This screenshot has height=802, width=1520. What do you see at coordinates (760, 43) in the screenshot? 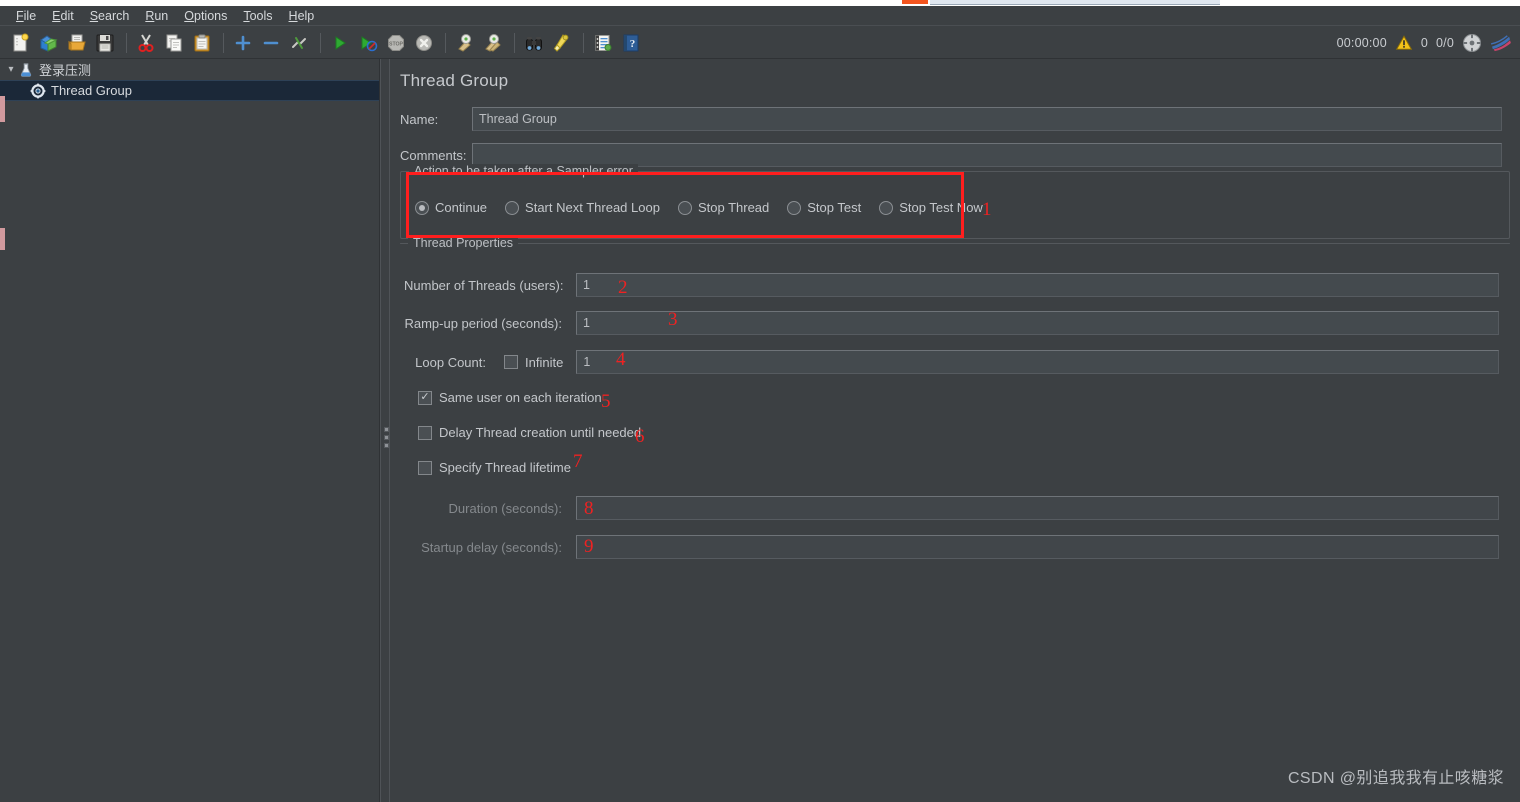
I see `toolbar: STOP ? 00:00:00 0 0/0` at bounding box center [760, 43].